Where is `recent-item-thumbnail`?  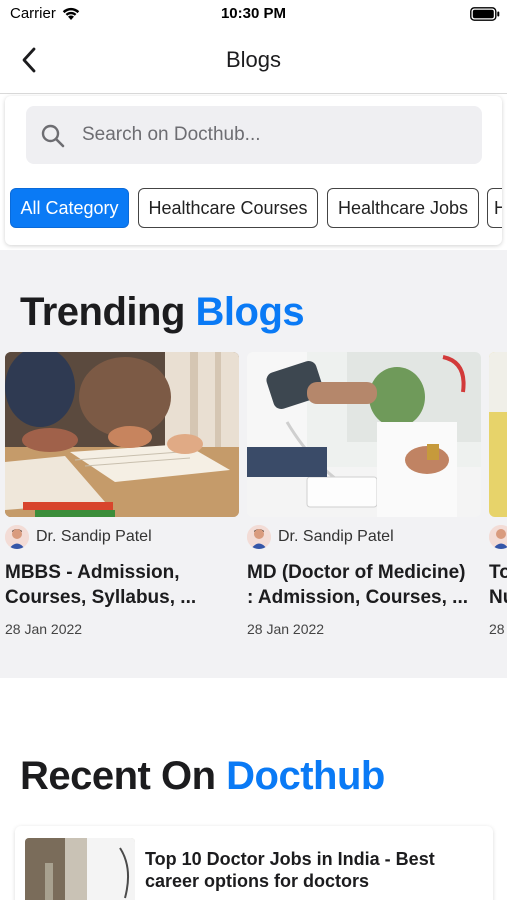
recent-item-thumbnail is located at coordinates (80, 869).